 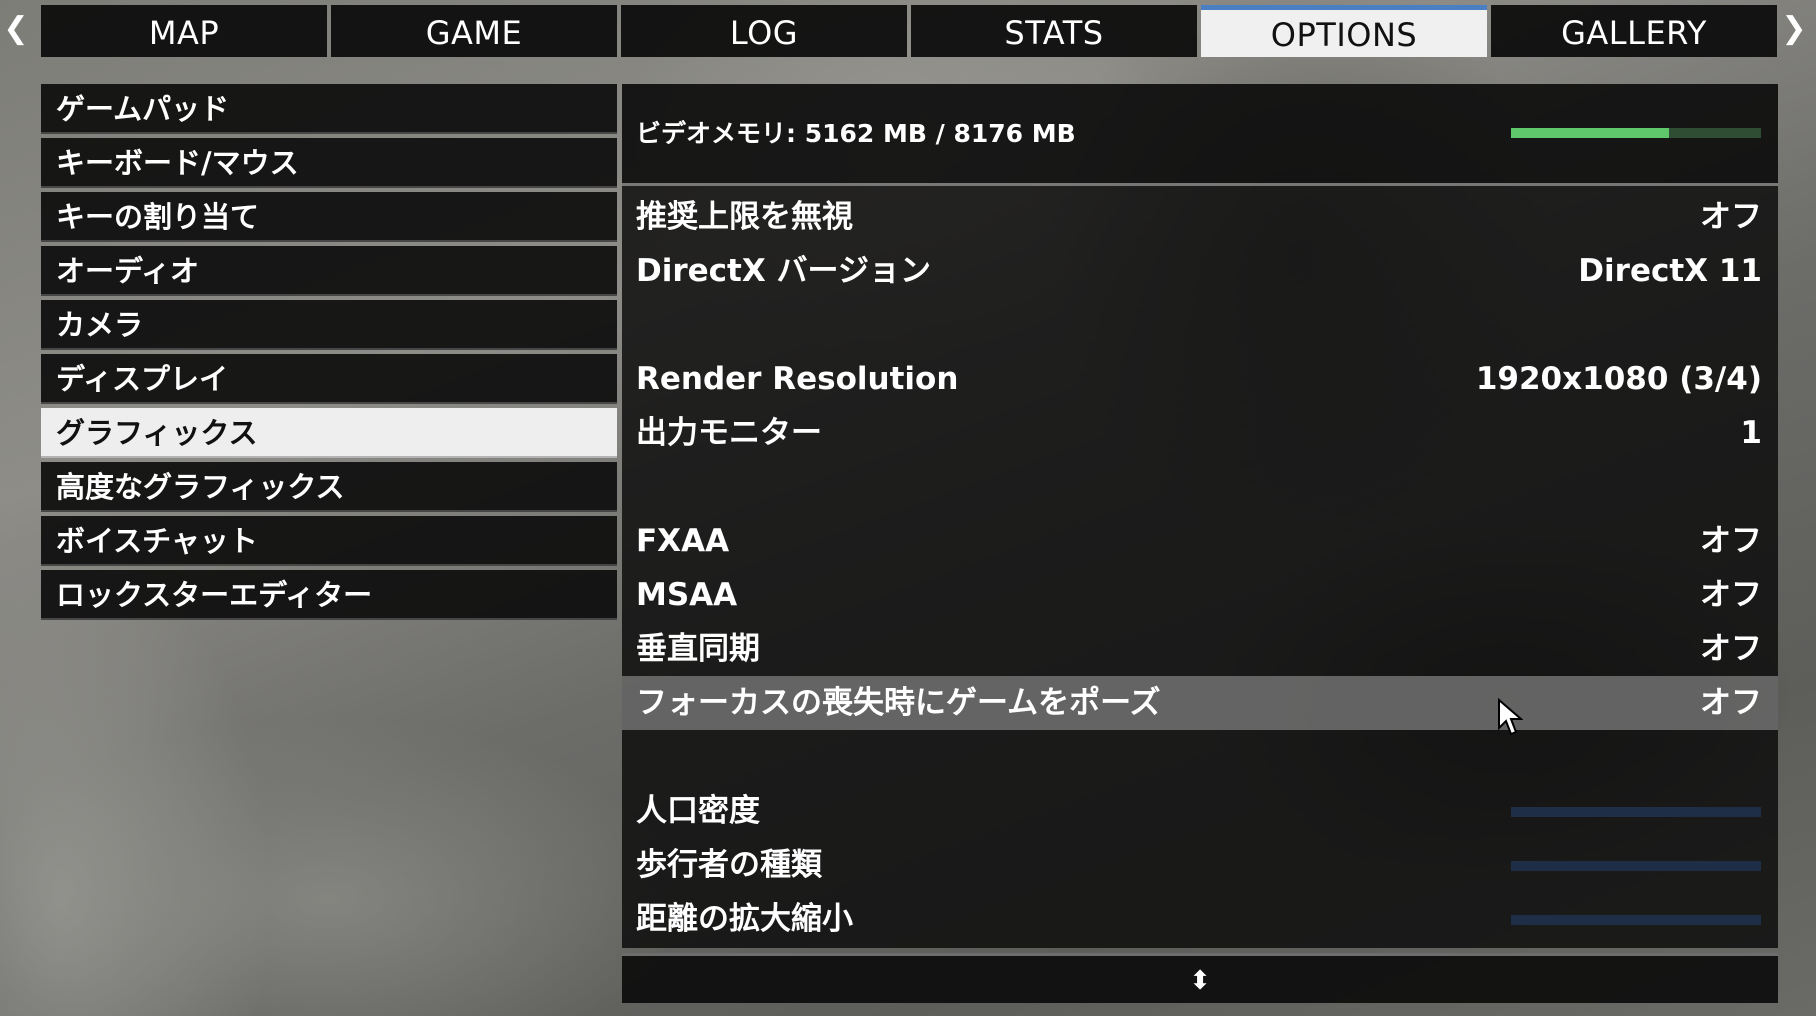 I want to click on tab-log: LOG, so click(x=764, y=31).